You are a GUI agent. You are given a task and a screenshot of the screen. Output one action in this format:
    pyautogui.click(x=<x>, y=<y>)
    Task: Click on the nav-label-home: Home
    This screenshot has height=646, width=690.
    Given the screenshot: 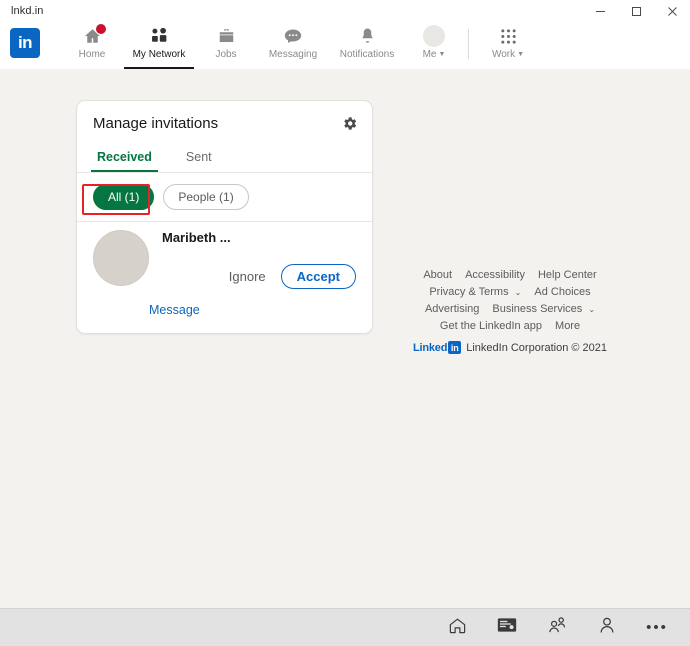 What is the action you would take?
    pyautogui.click(x=92, y=54)
    